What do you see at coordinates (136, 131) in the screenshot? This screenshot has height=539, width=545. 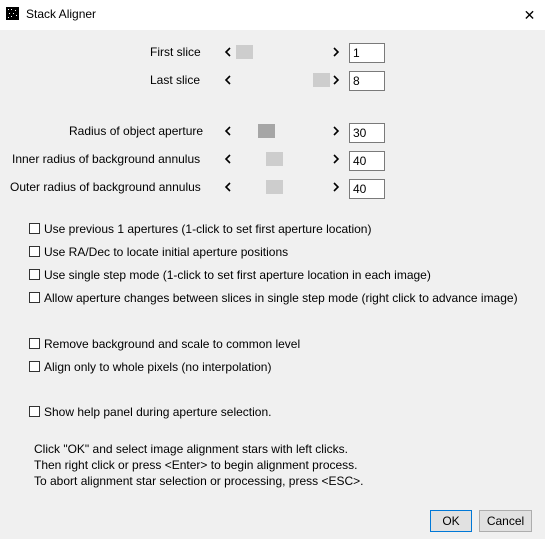 I see `object-aperture-radius-label: Radius of object aperture` at bounding box center [136, 131].